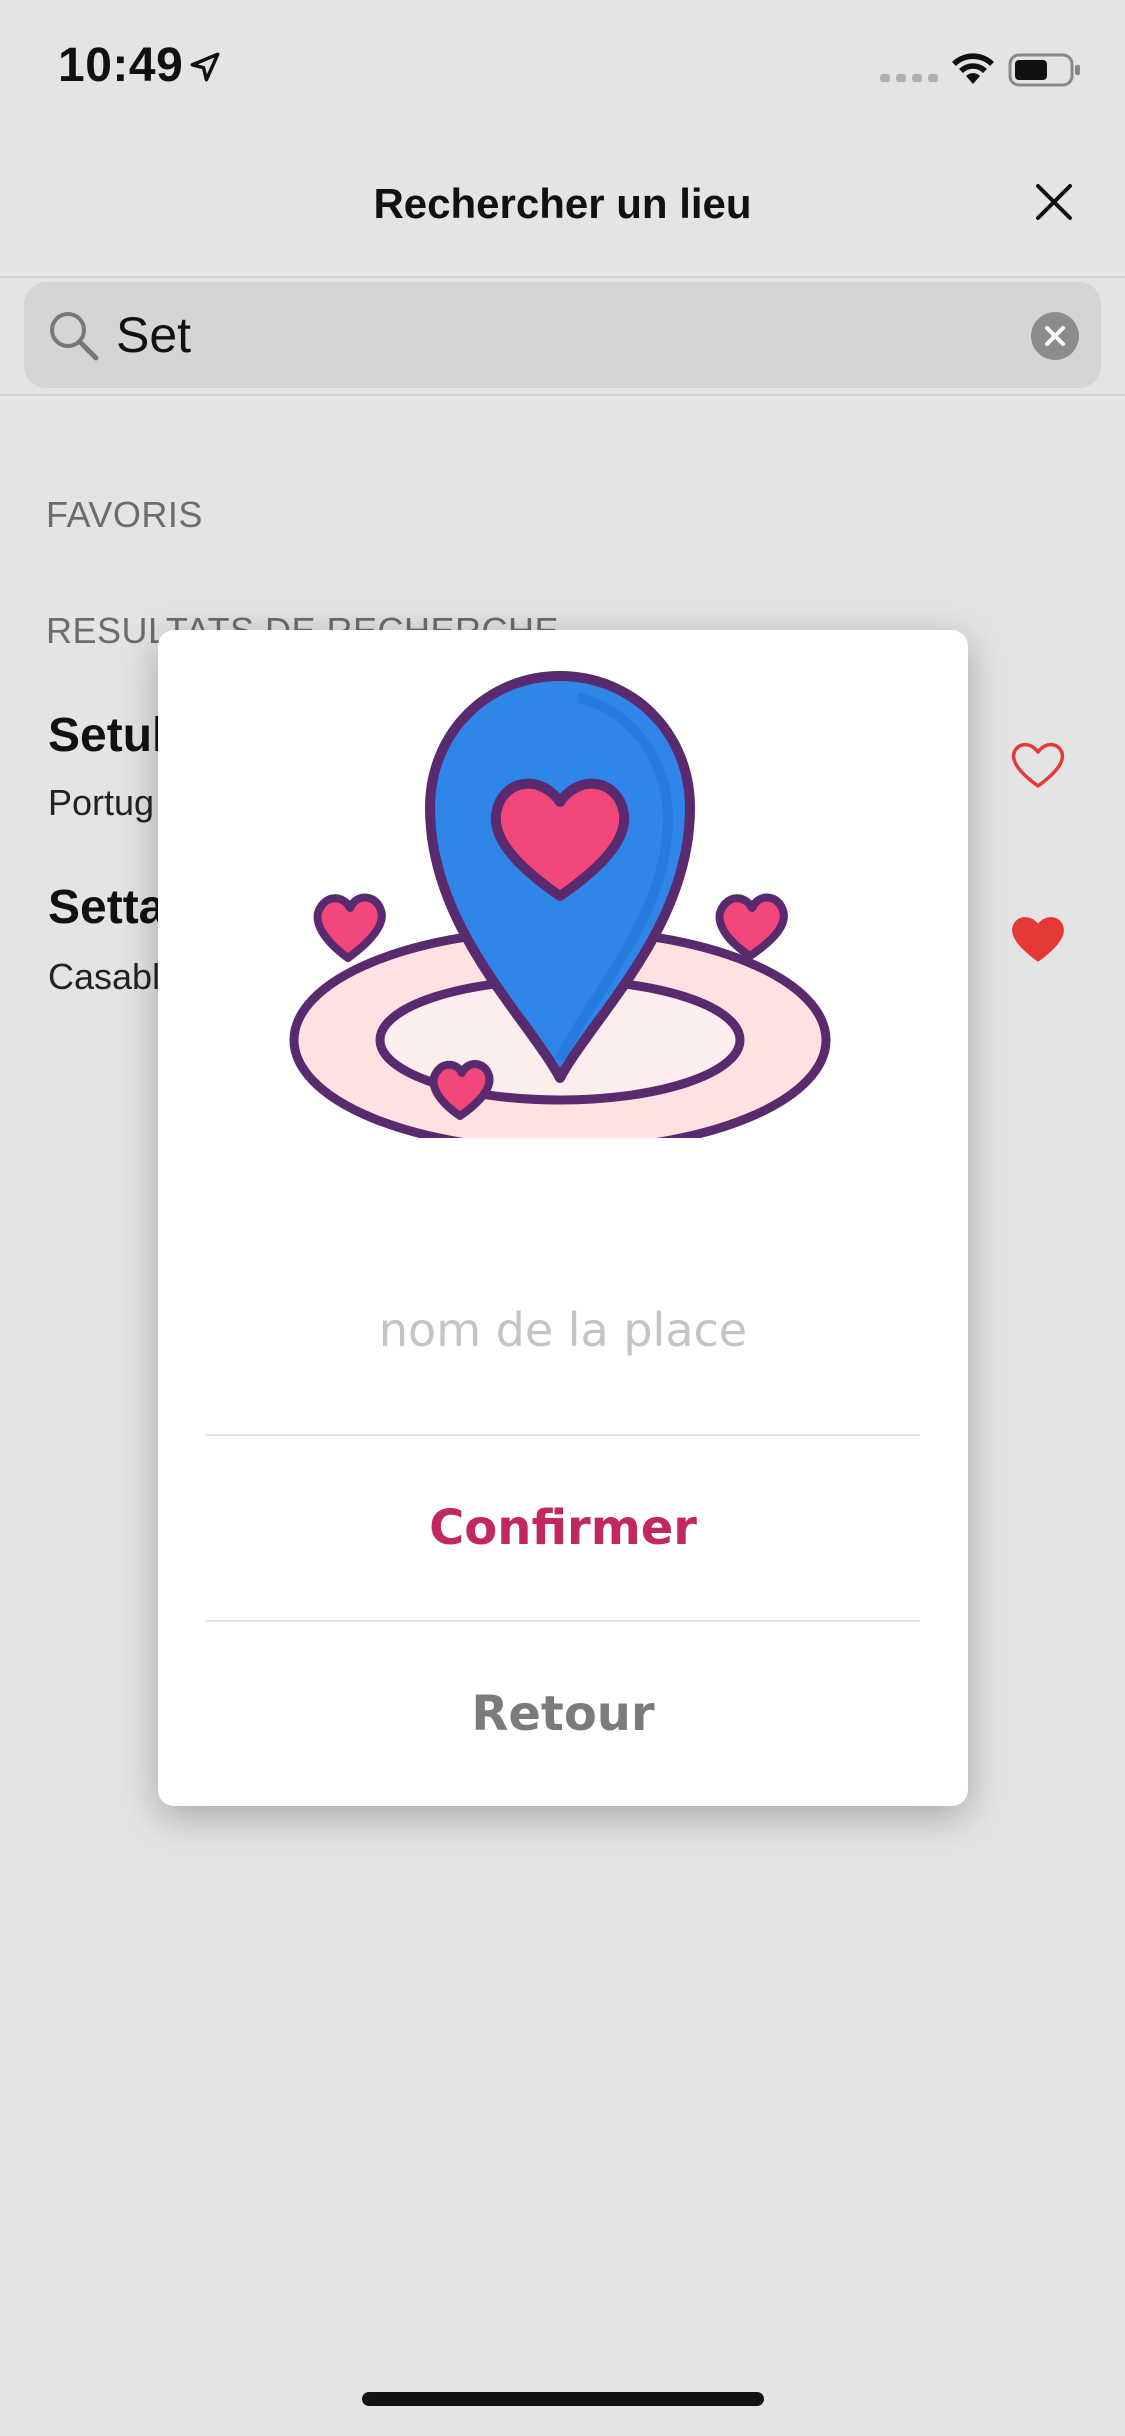  What do you see at coordinates (205, 67) in the screenshot?
I see `location-arrow-icon` at bounding box center [205, 67].